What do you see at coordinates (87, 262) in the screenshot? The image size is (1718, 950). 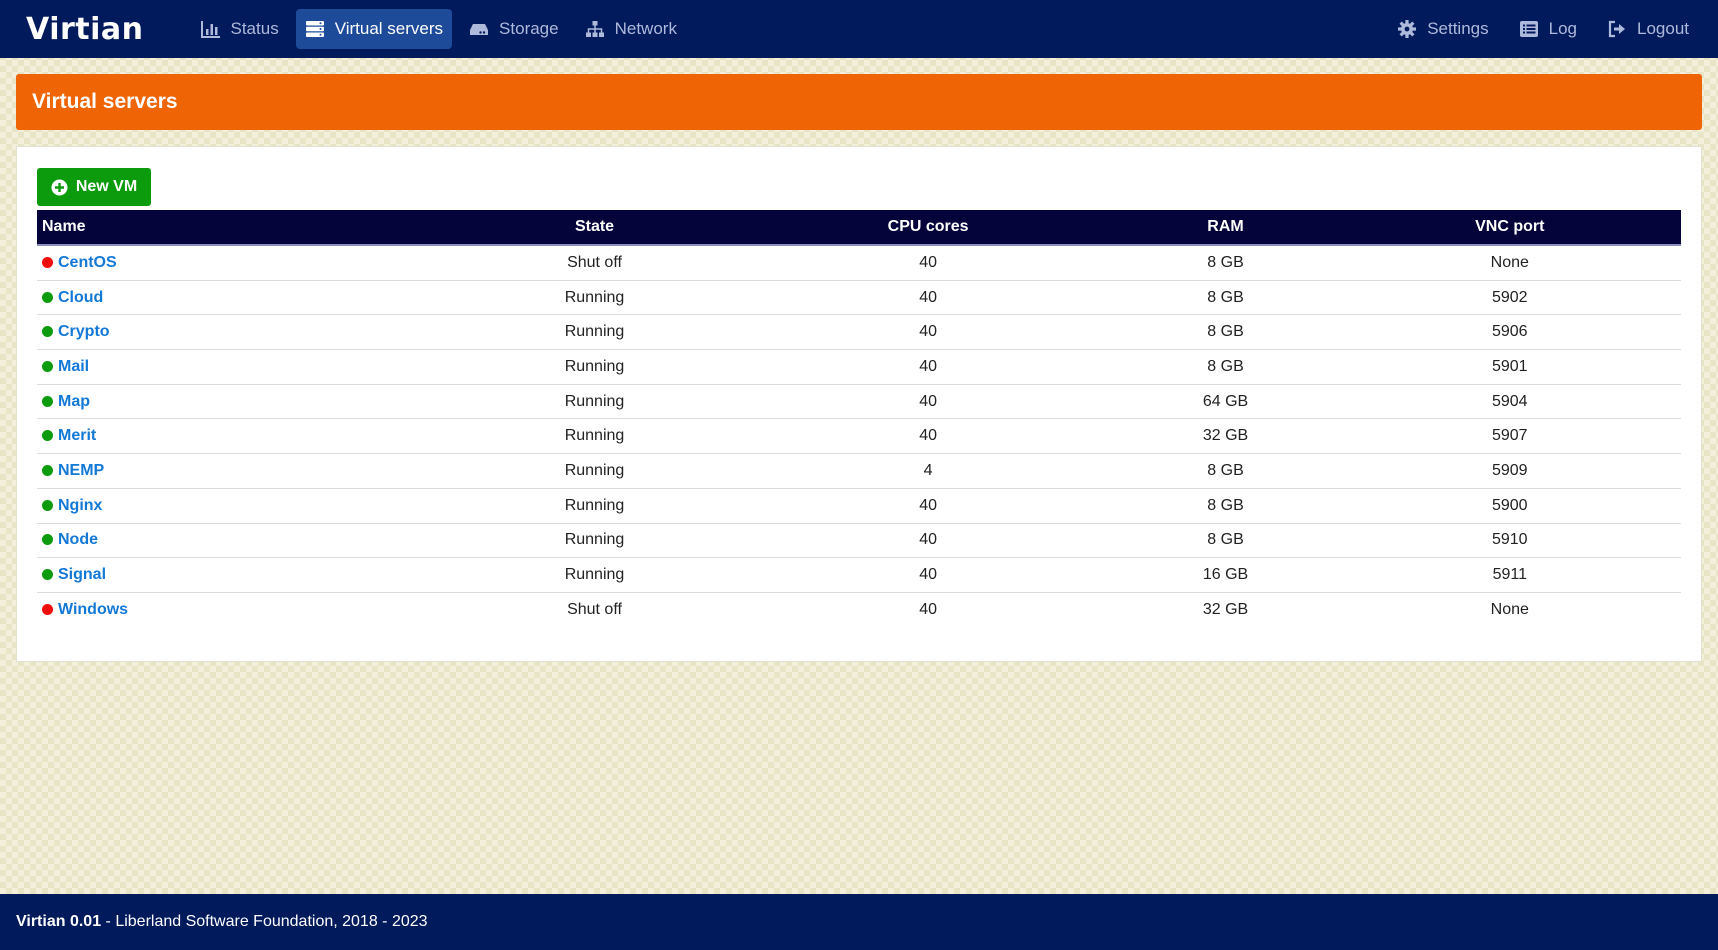 I see `vm-name-link: CentOS` at bounding box center [87, 262].